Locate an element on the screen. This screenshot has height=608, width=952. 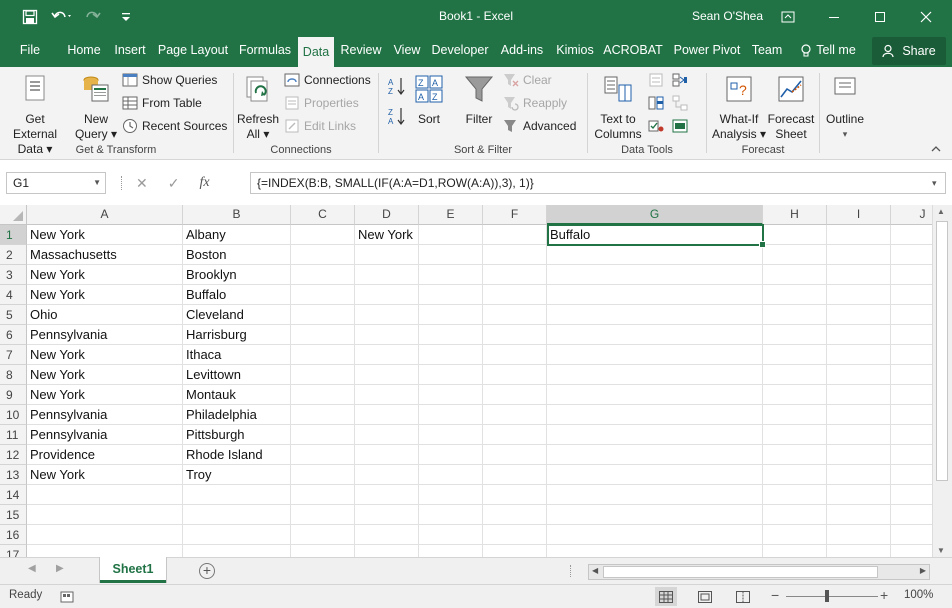
cell-j9 is located at coordinates (911, 395).